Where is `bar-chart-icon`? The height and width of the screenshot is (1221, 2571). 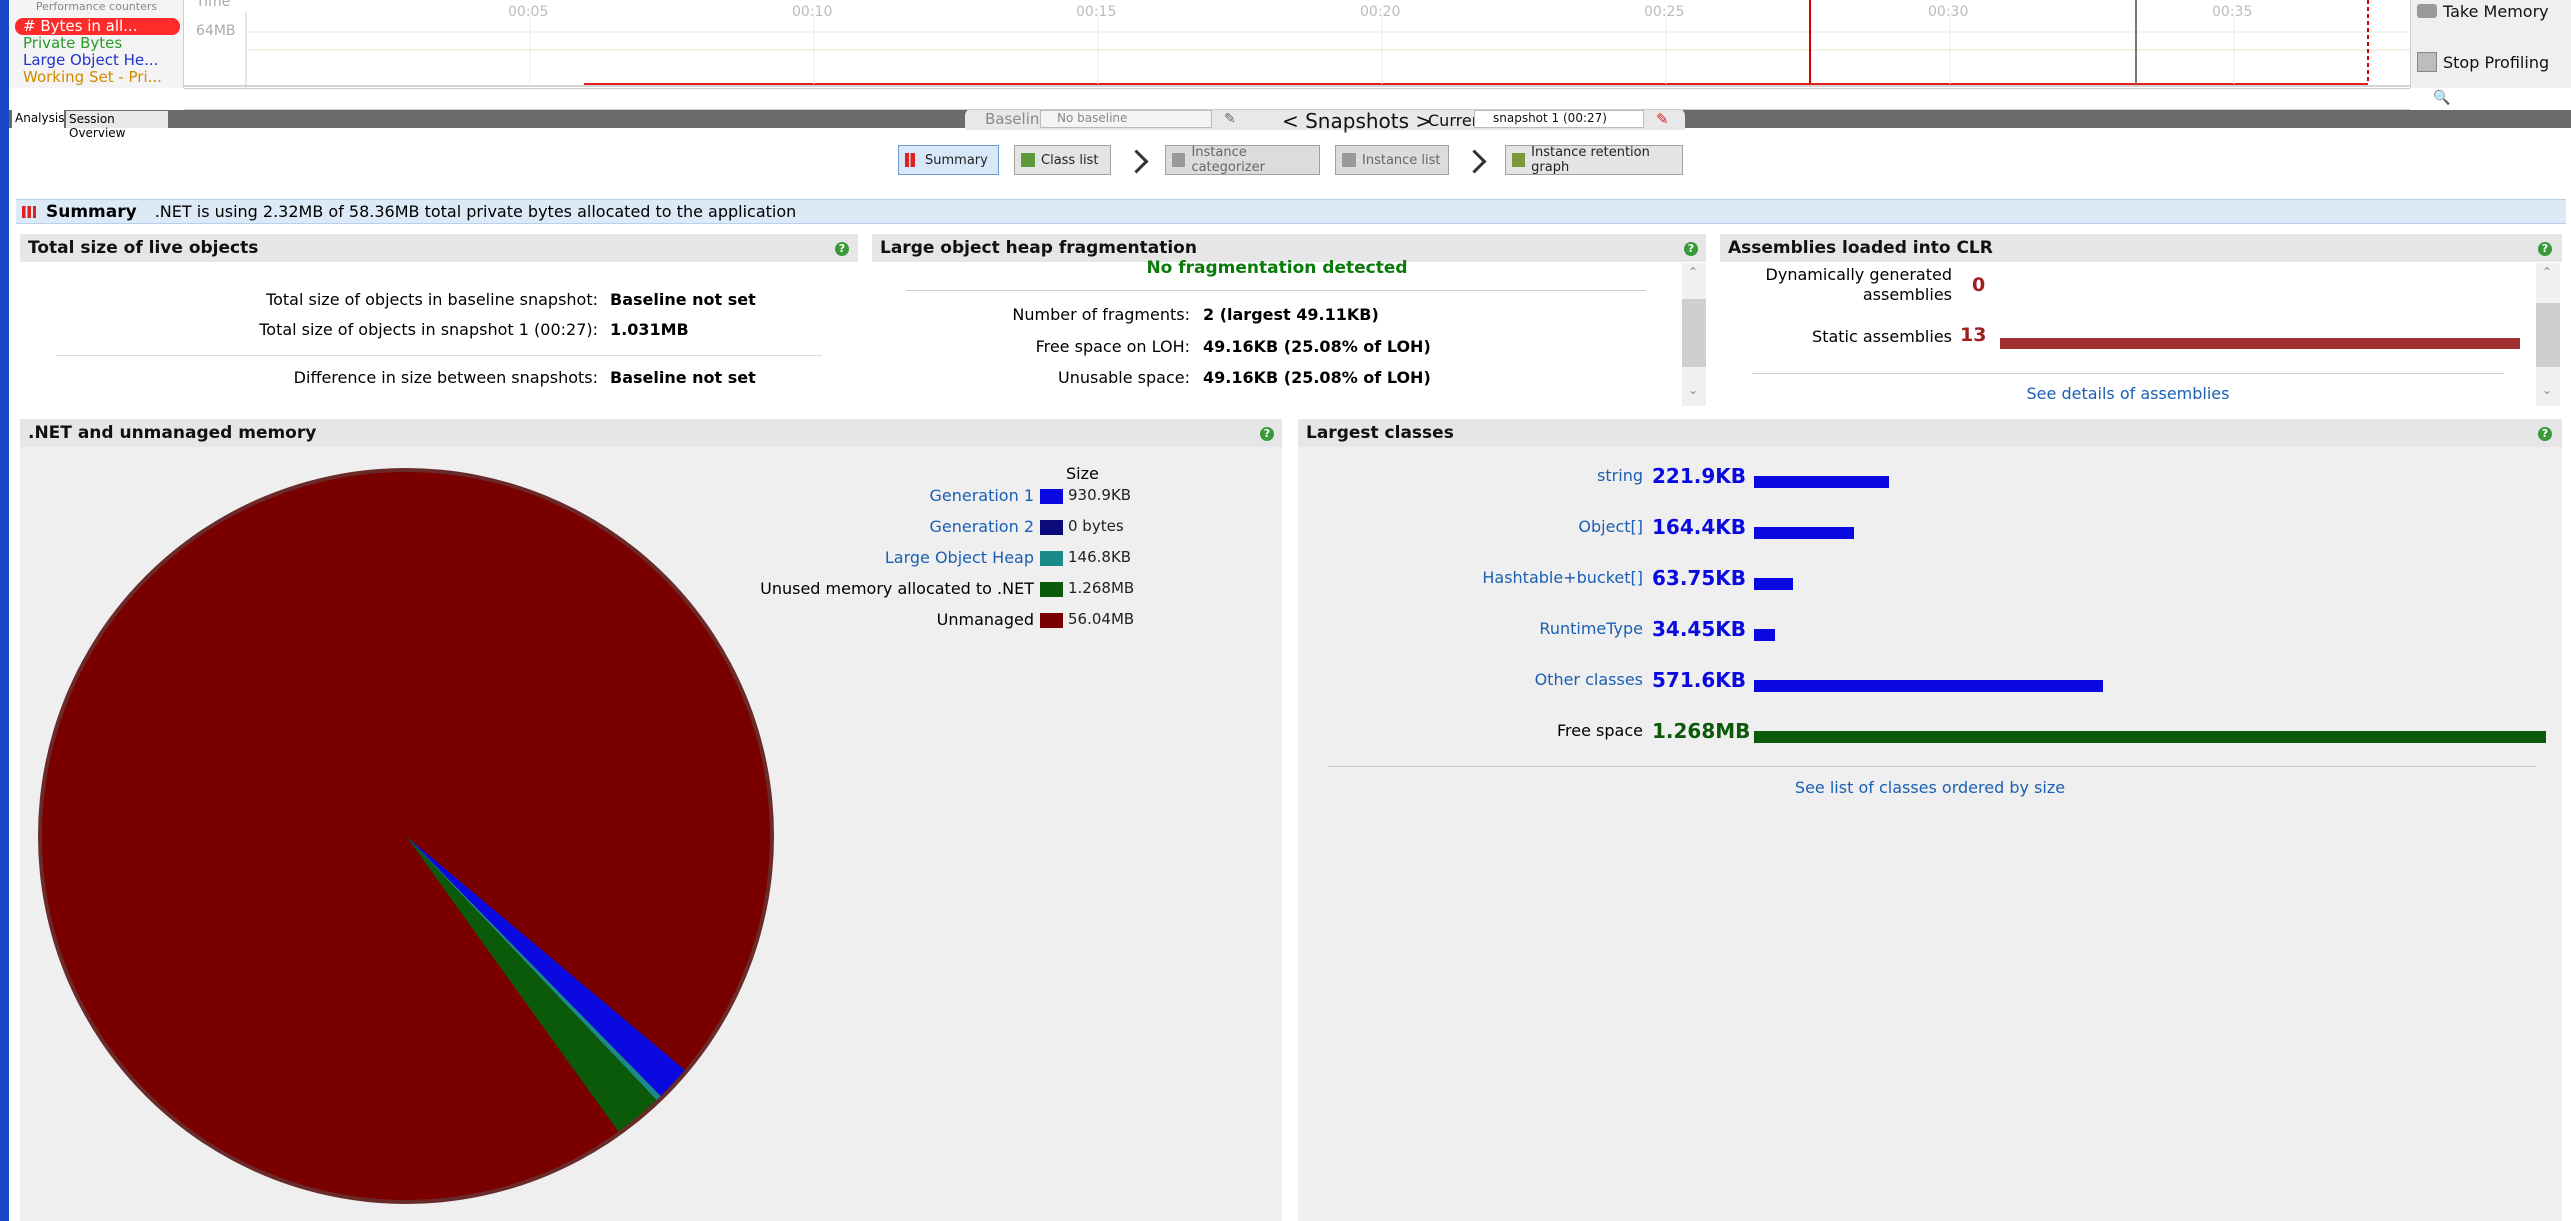 bar-chart-icon is located at coordinates (912, 160).